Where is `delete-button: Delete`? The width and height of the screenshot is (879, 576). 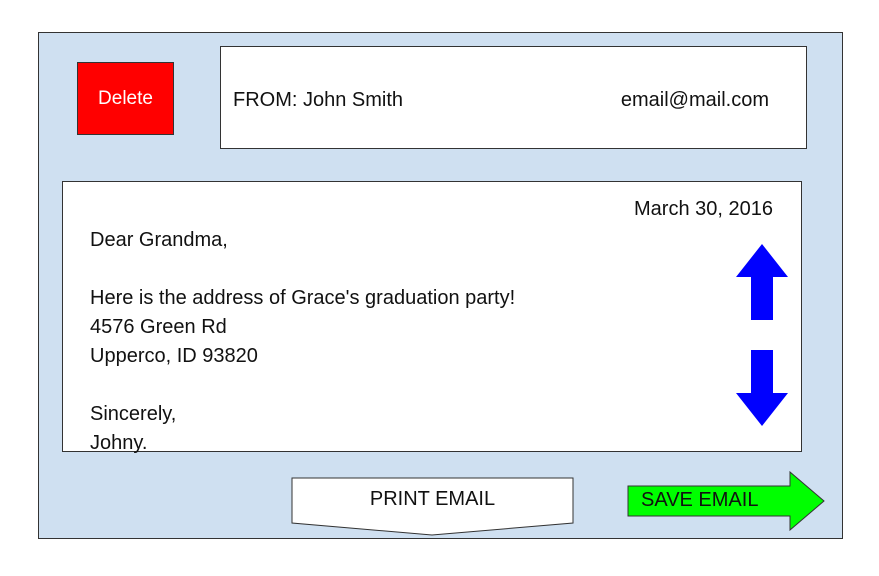 delete-button: Delete is located at coordinates (125, 98).